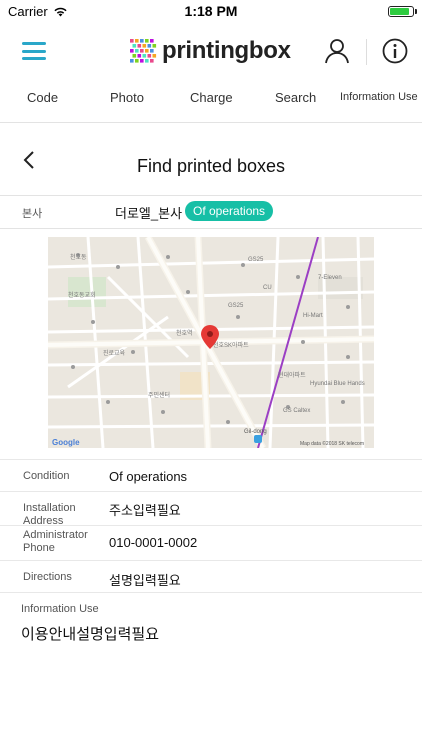 Image resolution: width=422 pixels, height=750 pixels. I want to click on status-left: Carrier, so click(38, 11).